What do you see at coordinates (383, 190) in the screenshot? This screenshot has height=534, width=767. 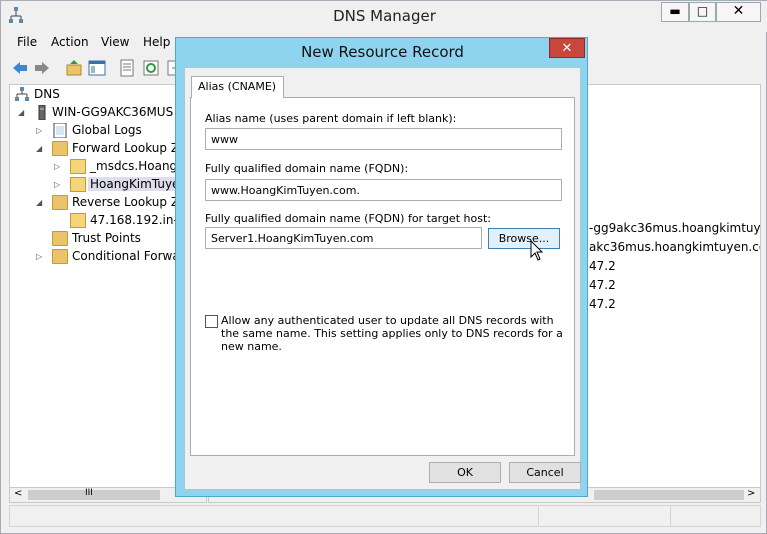 I see `fqdn-input: www.HoangKimTuyen.com.` at bounding box center [383, 190].